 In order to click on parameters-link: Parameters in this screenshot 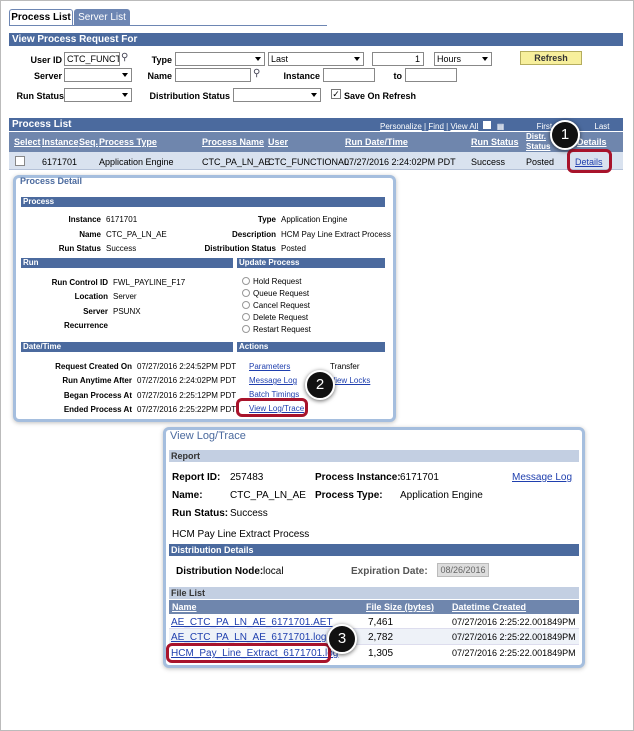, I will do `click(269, 366)`.